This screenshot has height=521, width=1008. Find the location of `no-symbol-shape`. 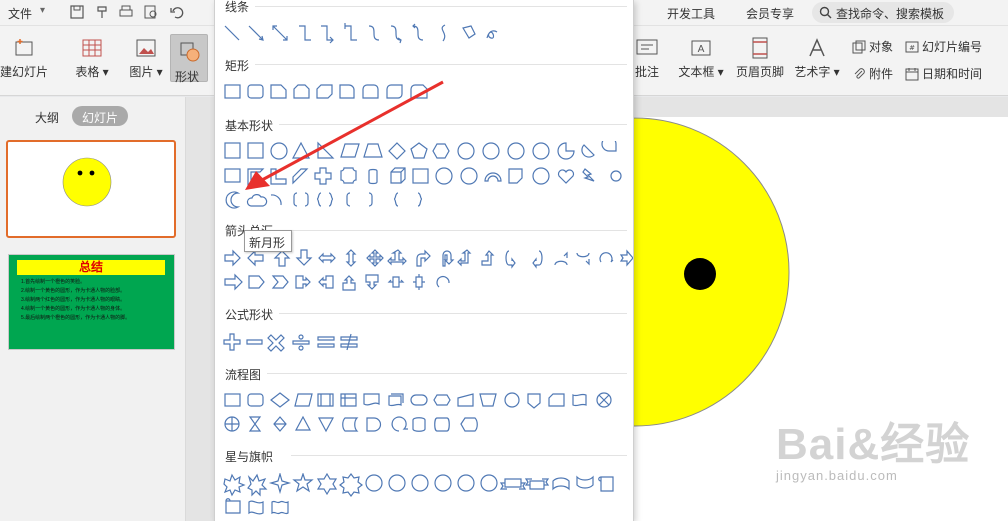

no-symbol-shape is located at coordinates (469, 176).